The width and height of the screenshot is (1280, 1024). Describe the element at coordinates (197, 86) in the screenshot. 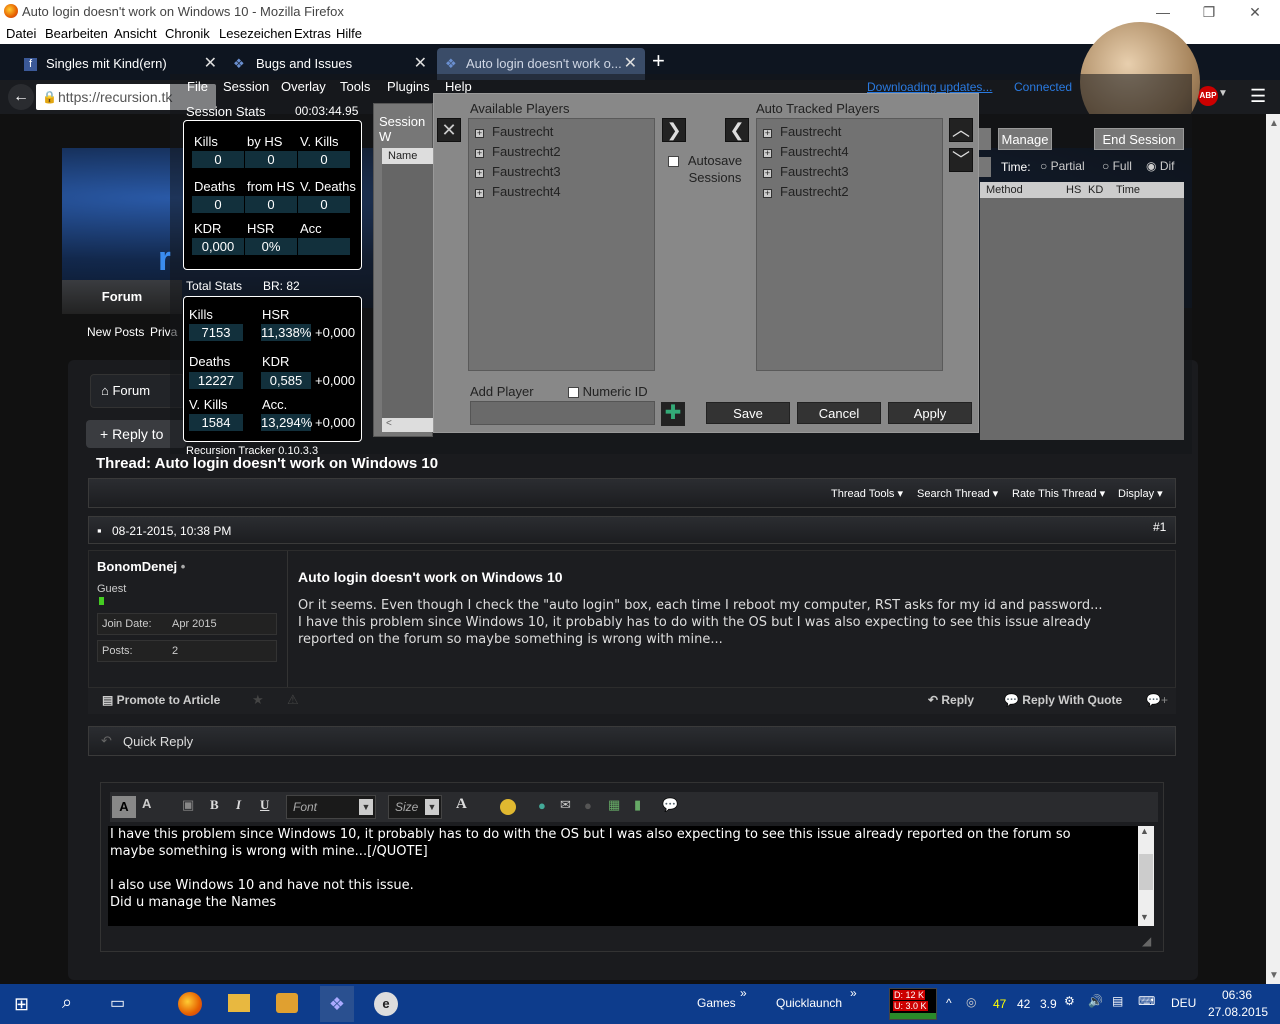

I see `overlay-menu-file: File` at that location.